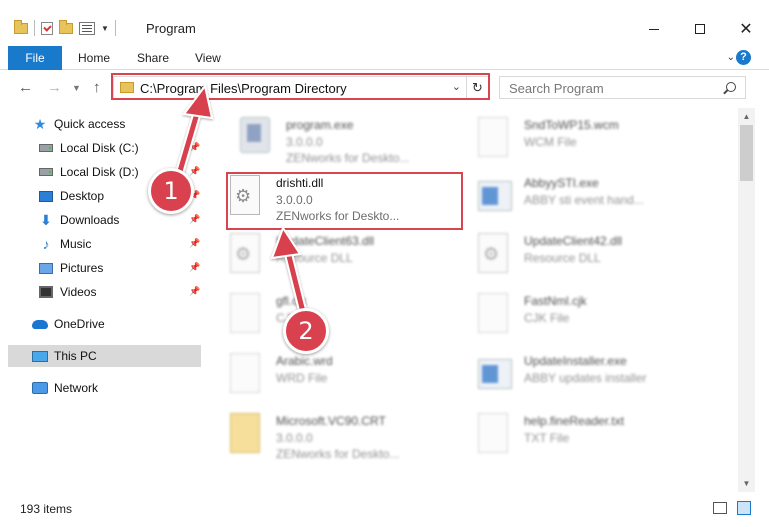 The width and height of the screenshot is (769, 527). What do you see at coordinates (384, 22) in the screenshot?
I see `title-bar: ▼ Program ✕` at bounding box center [384, 22].